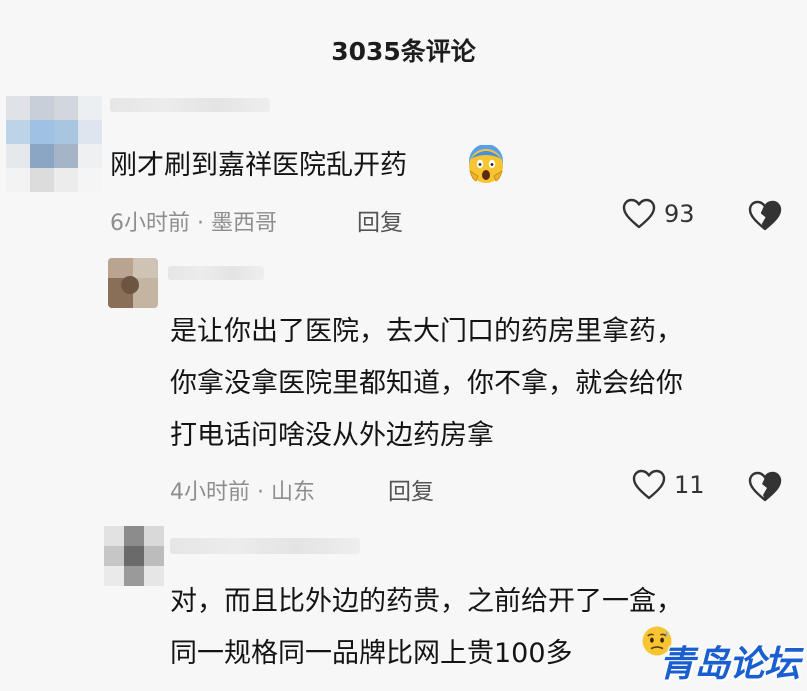 This screenshot has height=691, width=807. Describe the element at coordinates (426, 601) in the screenshot. I see `reply-text-line: 对，而且比外边的药贵，之前给开了一盒，` at that location.